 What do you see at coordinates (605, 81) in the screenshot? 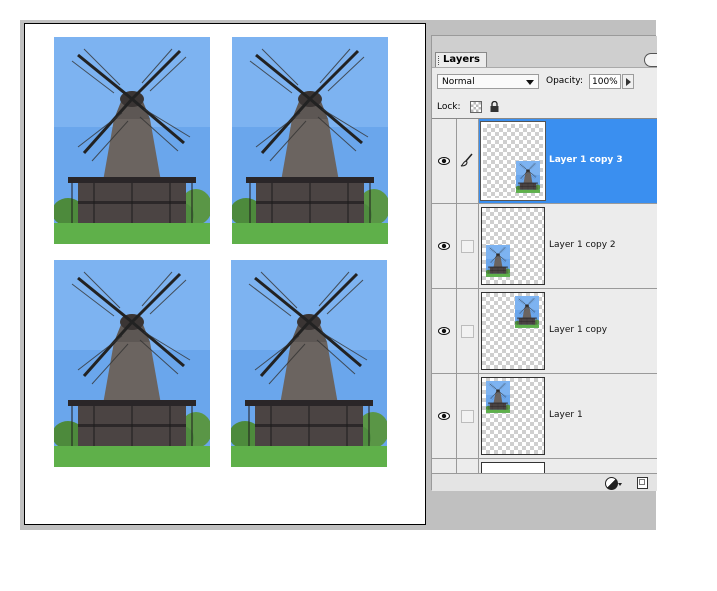
I see `opacity-input: 100%` at bounding box center [605, 81].